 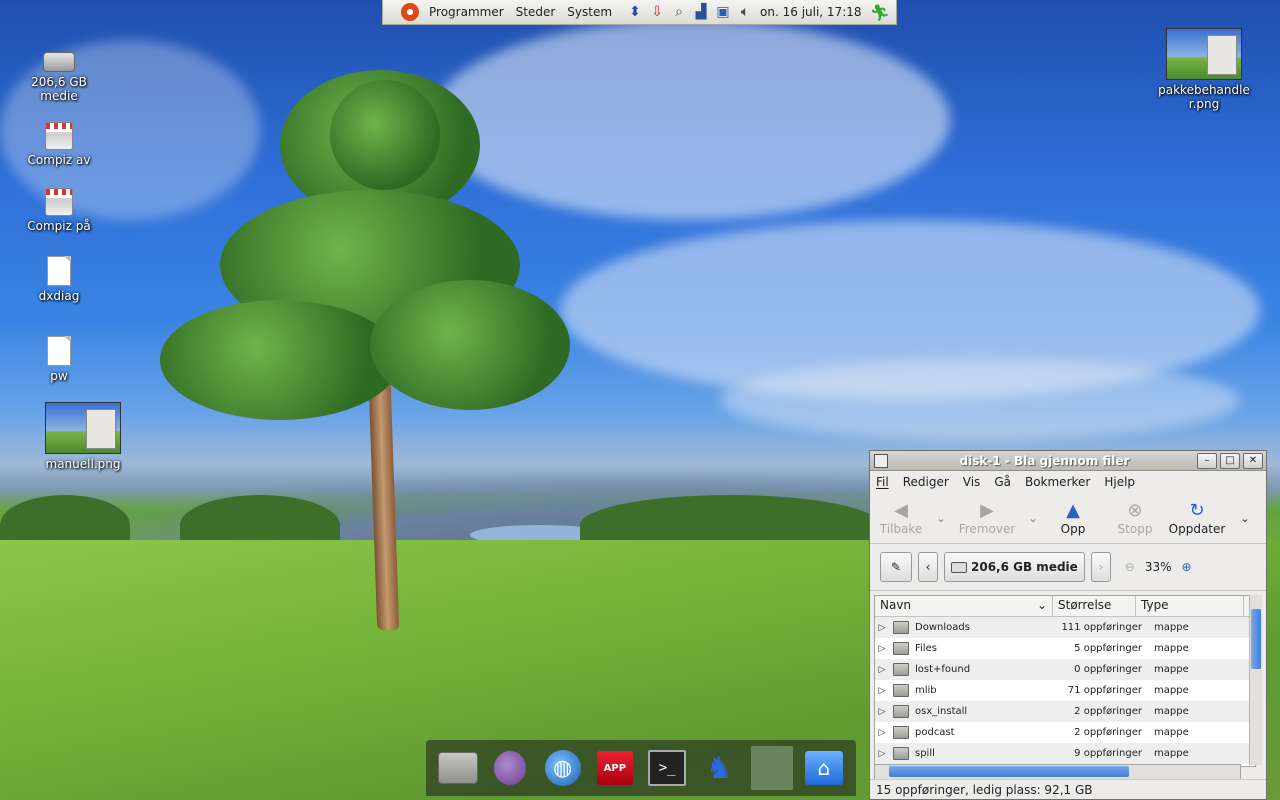 What do you see at coordinates (1253, 460) in the screenshot?
I see `close-button: ✕` at bounding box center [1253, 460].